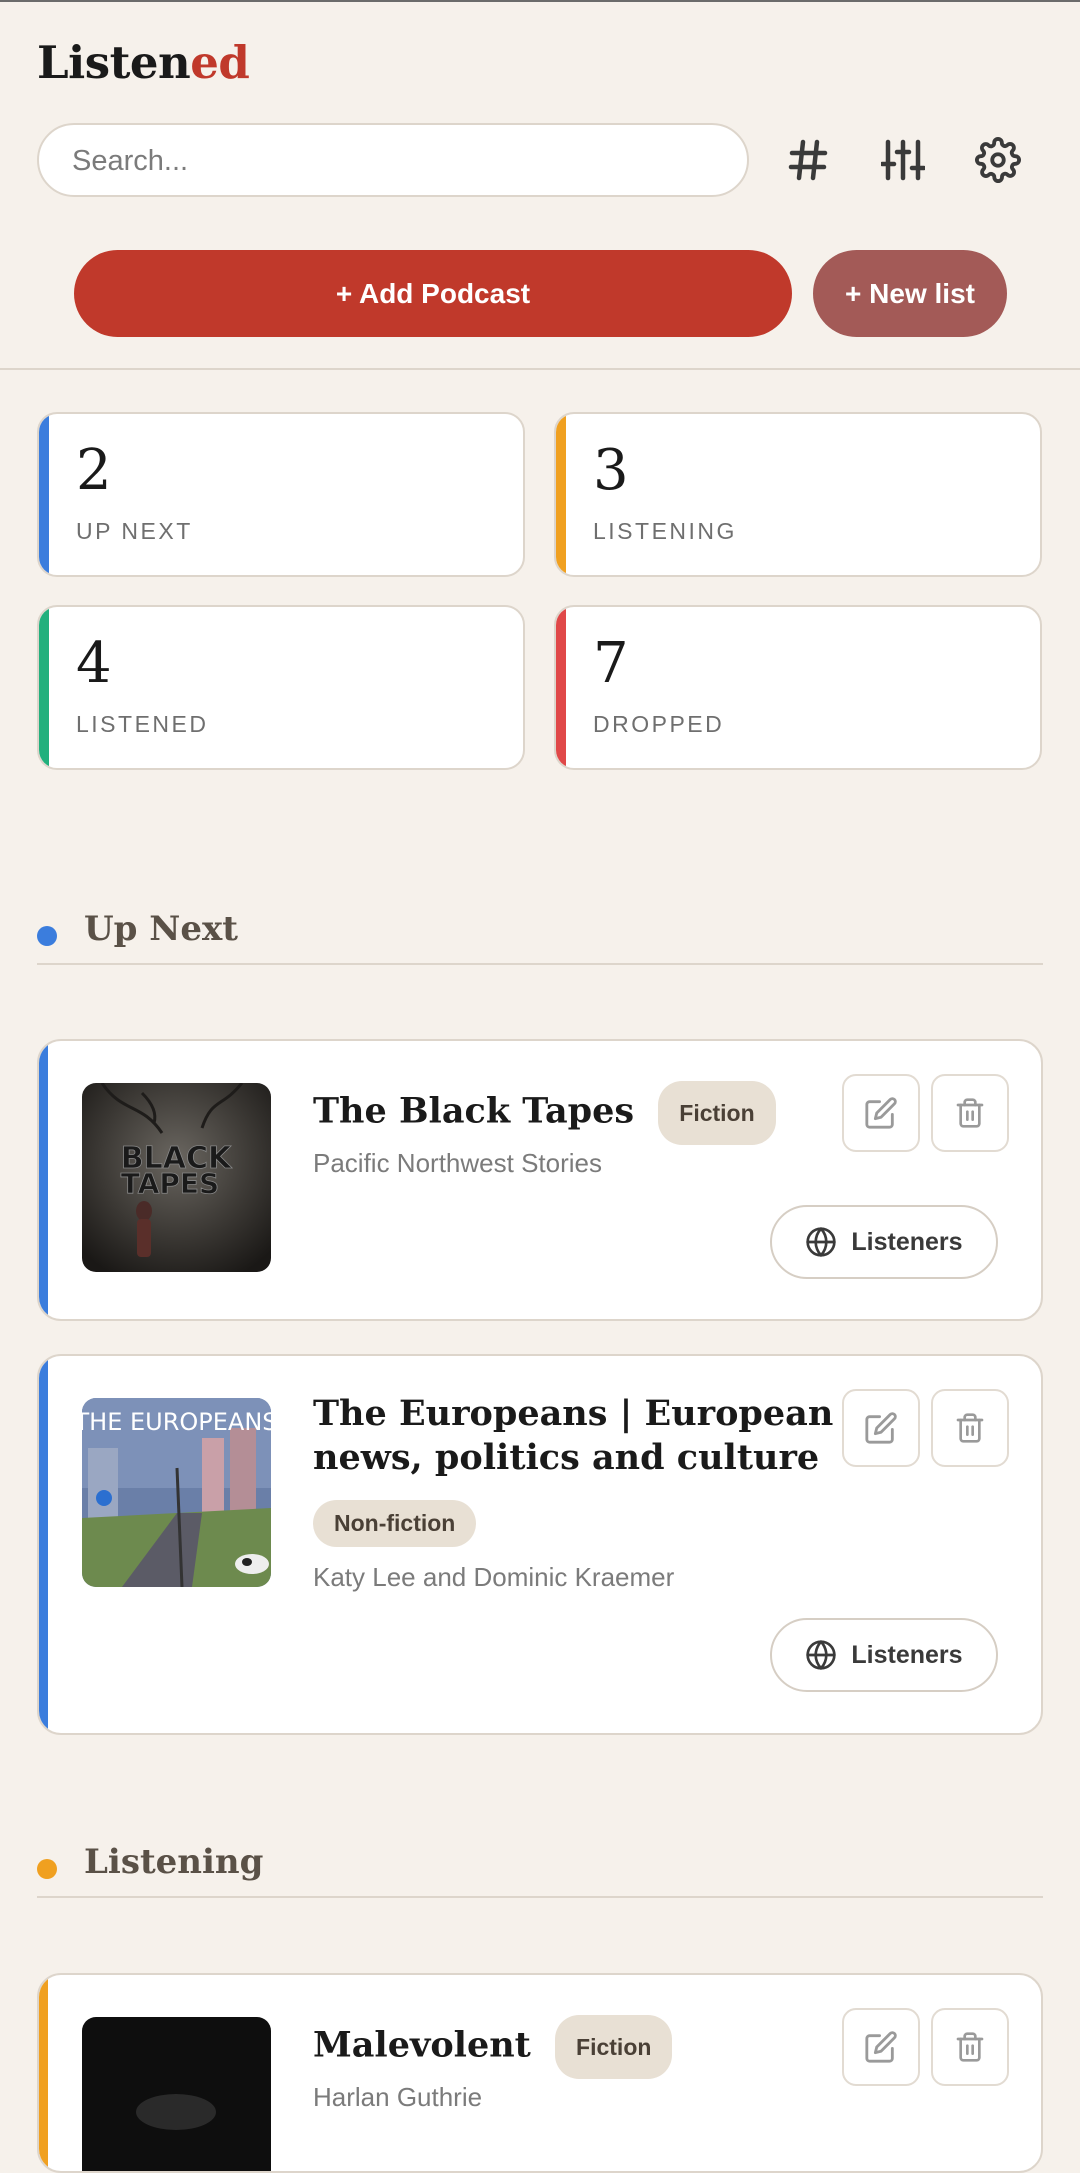 The image size is (1080, 2173). Describe the element at coordinates (114, 62) in the screenshot. I see `logo-main: Listen` at that location.